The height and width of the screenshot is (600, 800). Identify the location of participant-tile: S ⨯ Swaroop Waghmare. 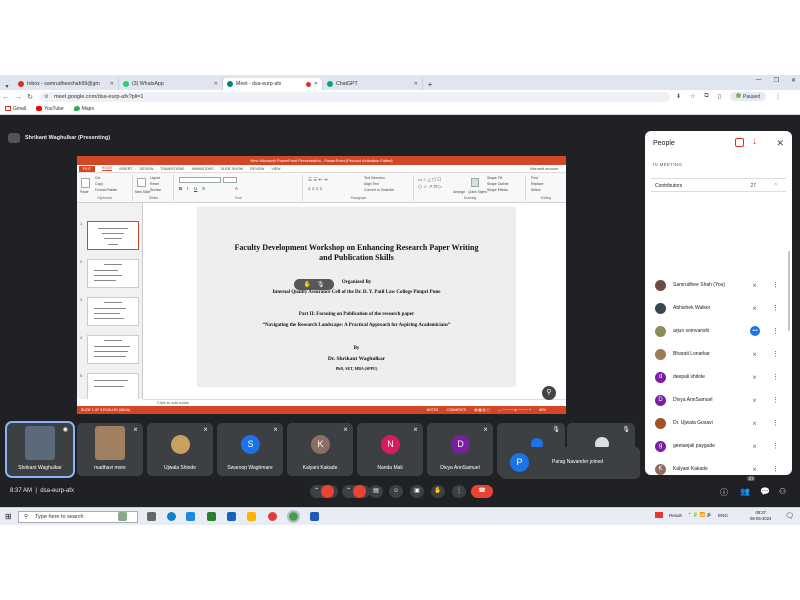
(250, 449).